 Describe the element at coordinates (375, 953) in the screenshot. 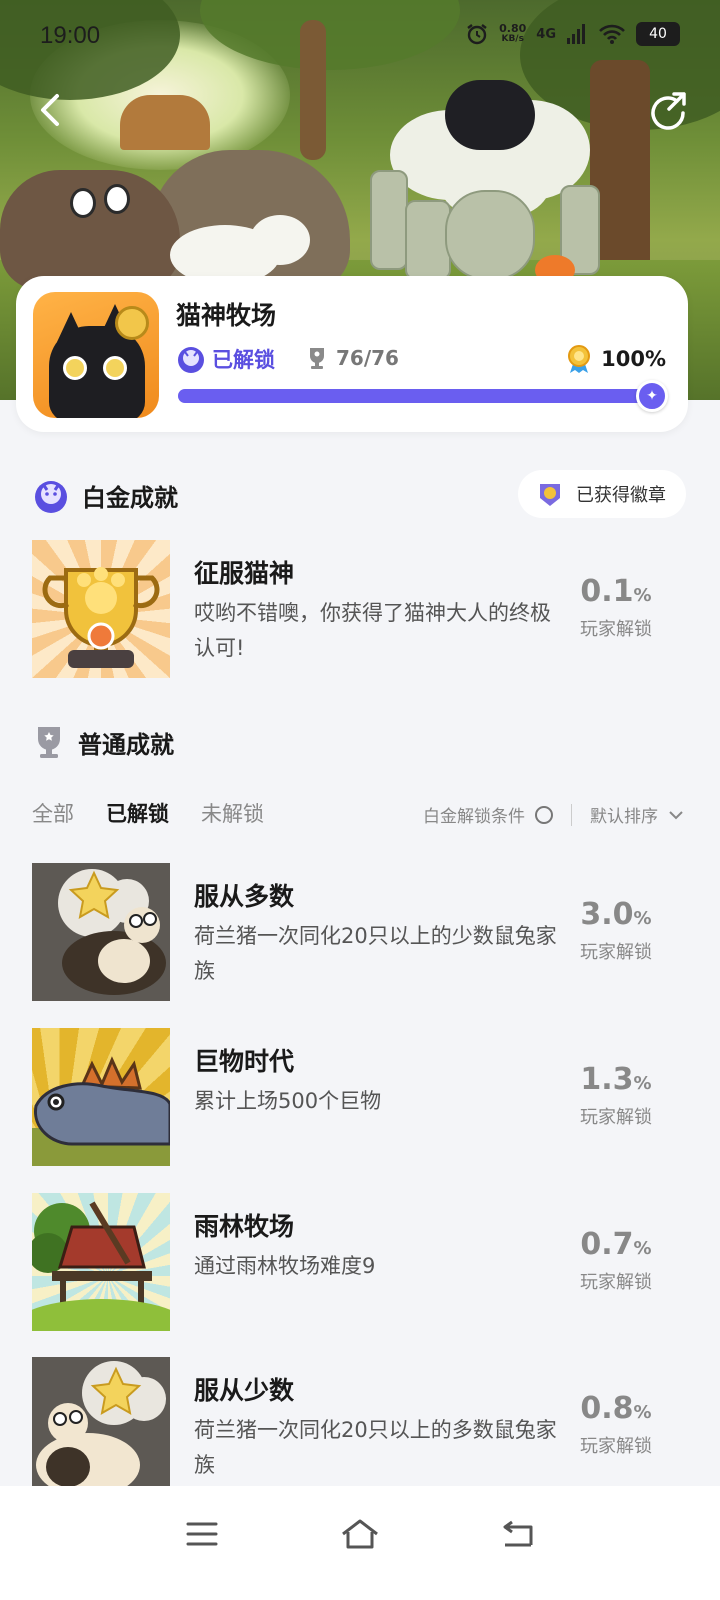

I see `achievement-desc: 荷兰猪一次同化20只以上的少数鼠兔家族` at that location.